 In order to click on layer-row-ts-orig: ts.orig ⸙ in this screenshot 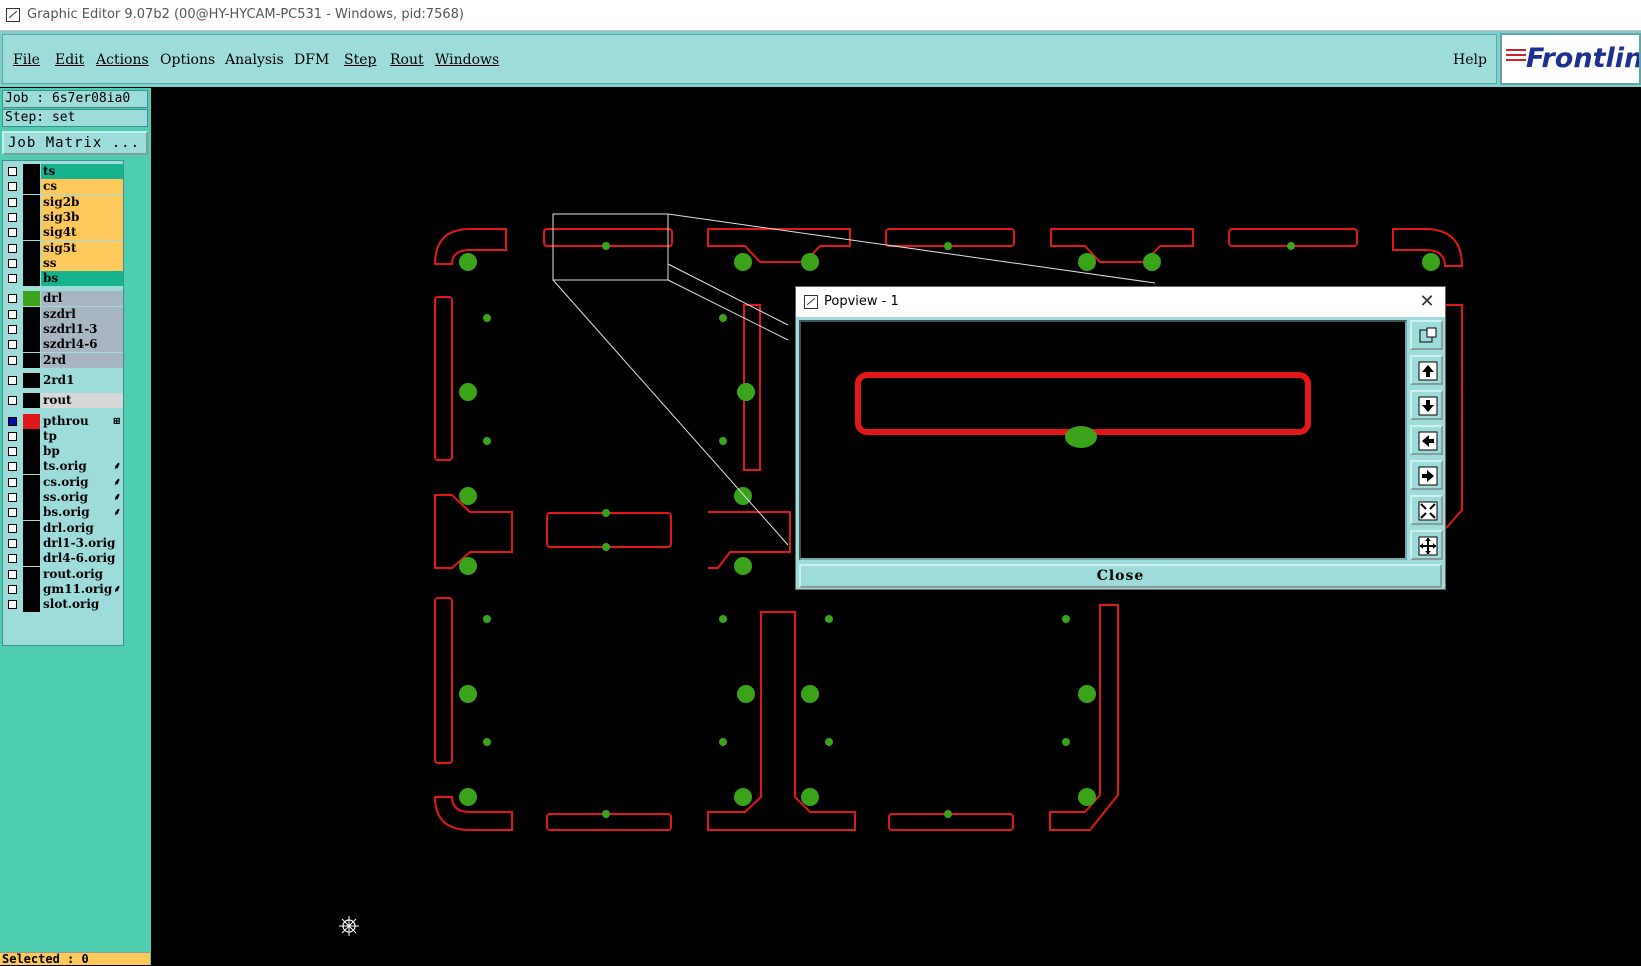, I will do `click(64, 467)`.